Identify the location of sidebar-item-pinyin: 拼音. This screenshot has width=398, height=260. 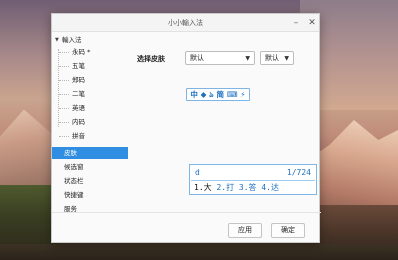
(90, 136).